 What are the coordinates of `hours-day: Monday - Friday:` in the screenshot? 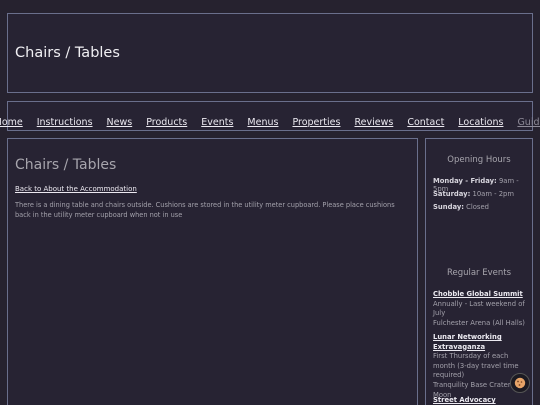 It's located at (465, 181).